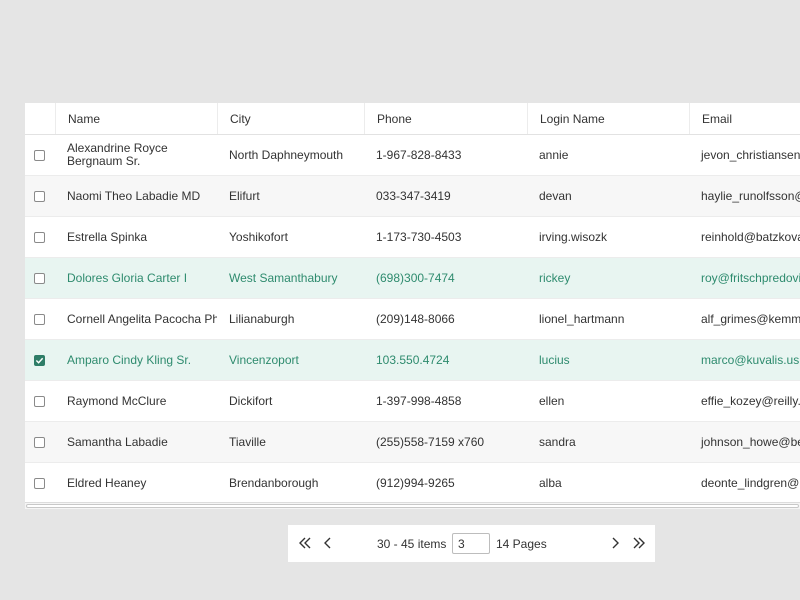 Image resolution: width=800 pixels, height=600 pixels. I want to click on column-header-email: Email, so click(744, 118).